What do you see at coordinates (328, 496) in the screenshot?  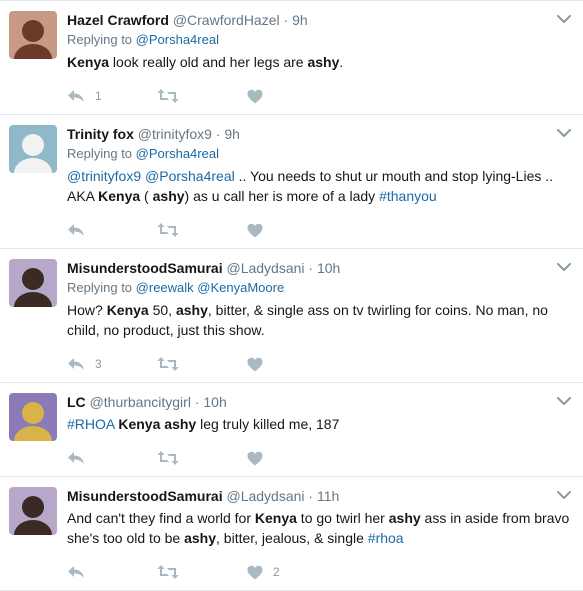 I see `timestamp: 11h` at bounding box center [328, 496].